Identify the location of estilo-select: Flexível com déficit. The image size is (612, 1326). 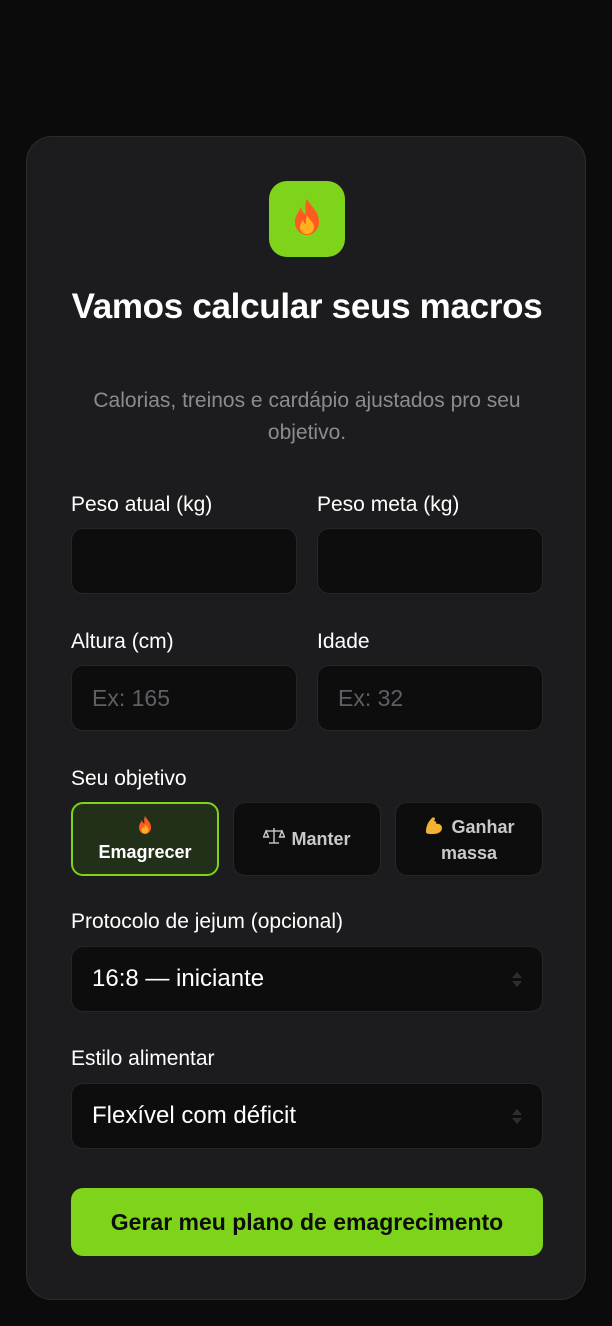
(307, 1116).